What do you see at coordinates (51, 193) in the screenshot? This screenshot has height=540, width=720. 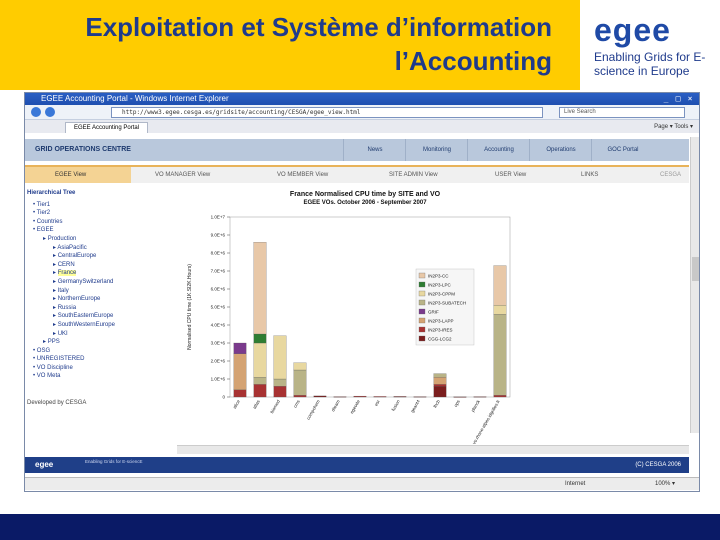 I see `tree-heading: Hierarchical Tree` at bounding box center [51, 193].